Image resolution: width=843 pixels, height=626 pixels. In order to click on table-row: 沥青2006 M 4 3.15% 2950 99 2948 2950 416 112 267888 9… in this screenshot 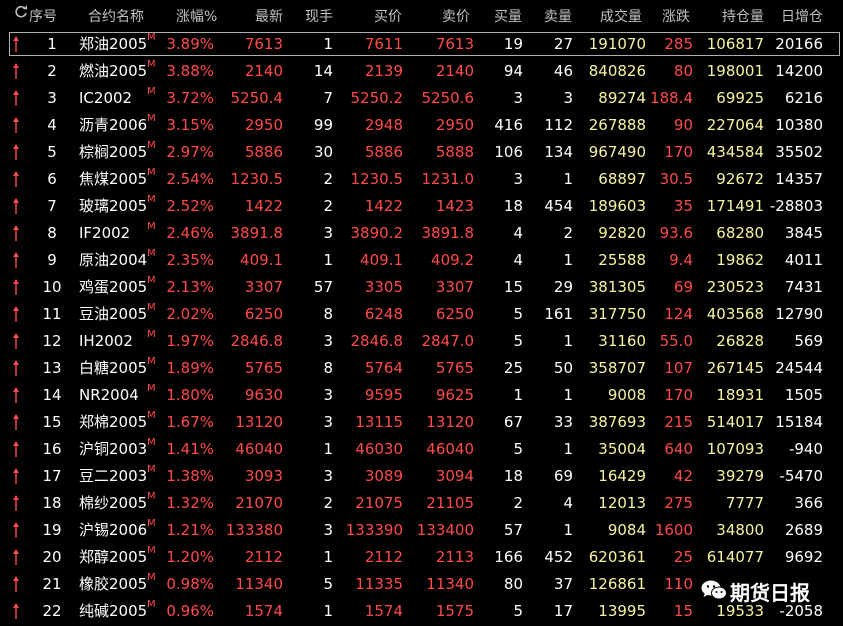, I will do `click(421, 125)`.